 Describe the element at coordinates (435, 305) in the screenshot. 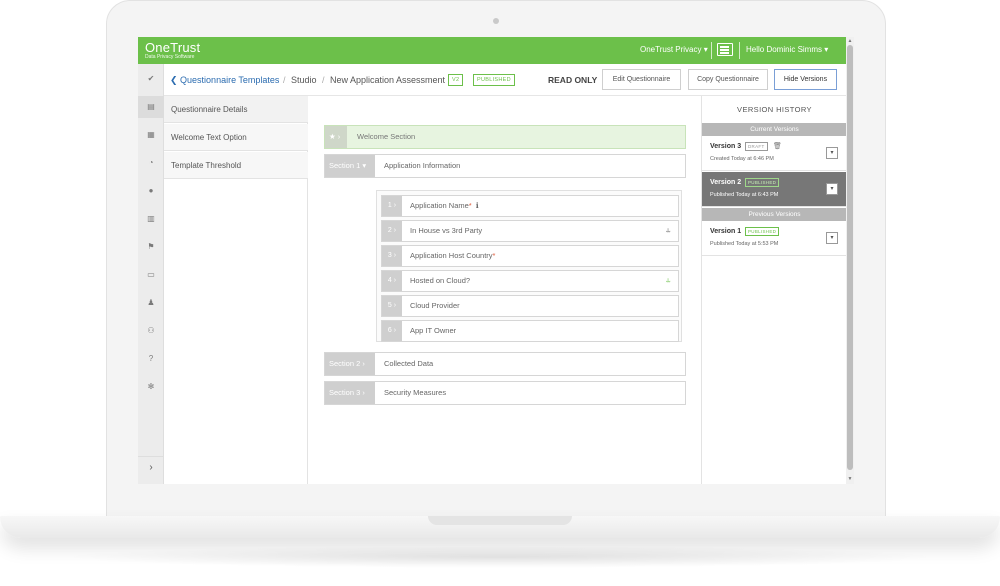

I see `question-label: Cloud Provider` at that location.